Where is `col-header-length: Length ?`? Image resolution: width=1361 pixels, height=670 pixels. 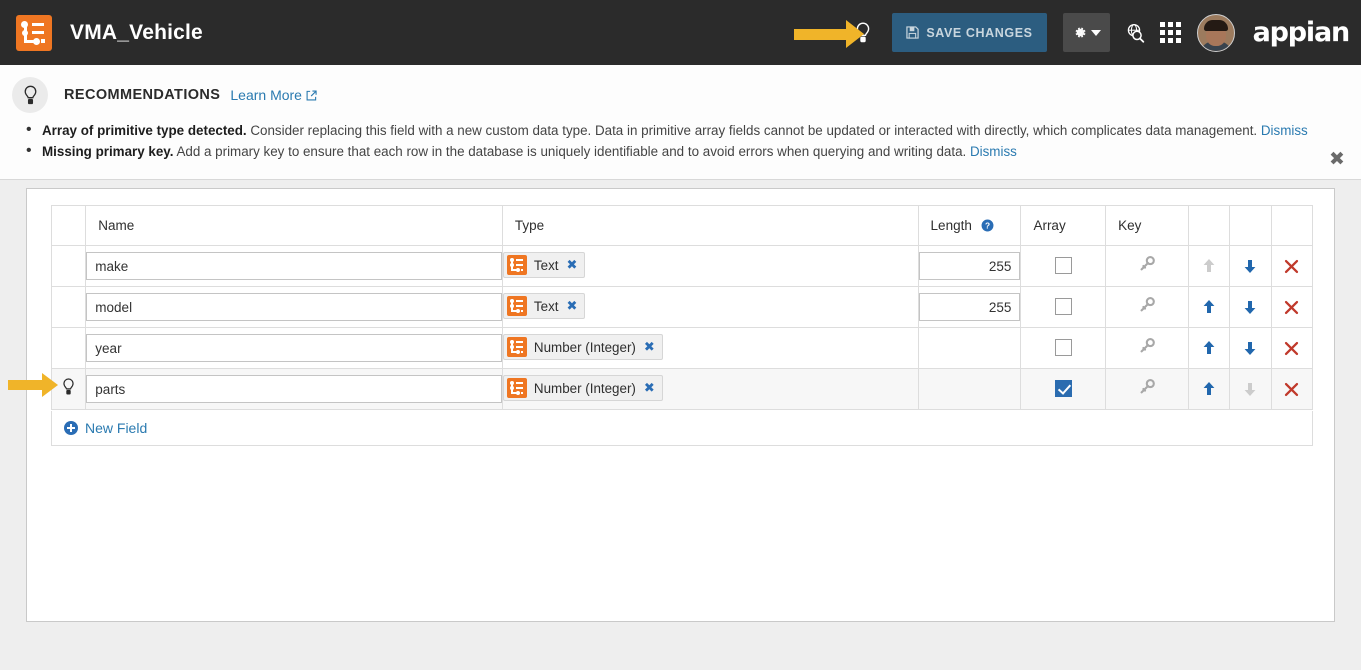 col-header-length: Length ? is located at coordinates (969, 225).